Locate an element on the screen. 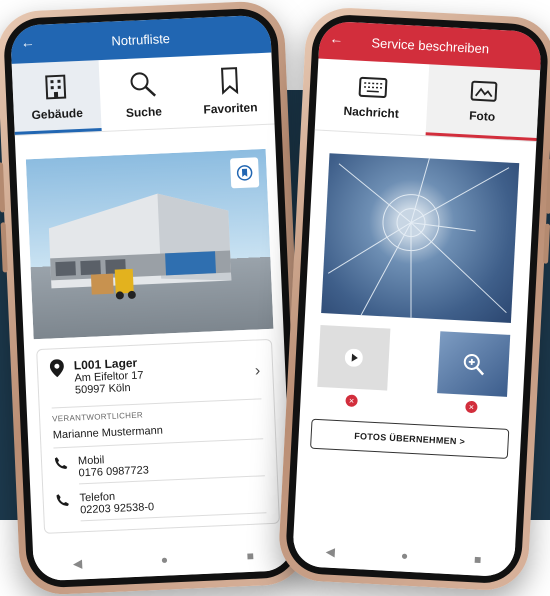 This screenshot has height=596, width=550. tab-suche: Suche is located at coordinates (143, 93).